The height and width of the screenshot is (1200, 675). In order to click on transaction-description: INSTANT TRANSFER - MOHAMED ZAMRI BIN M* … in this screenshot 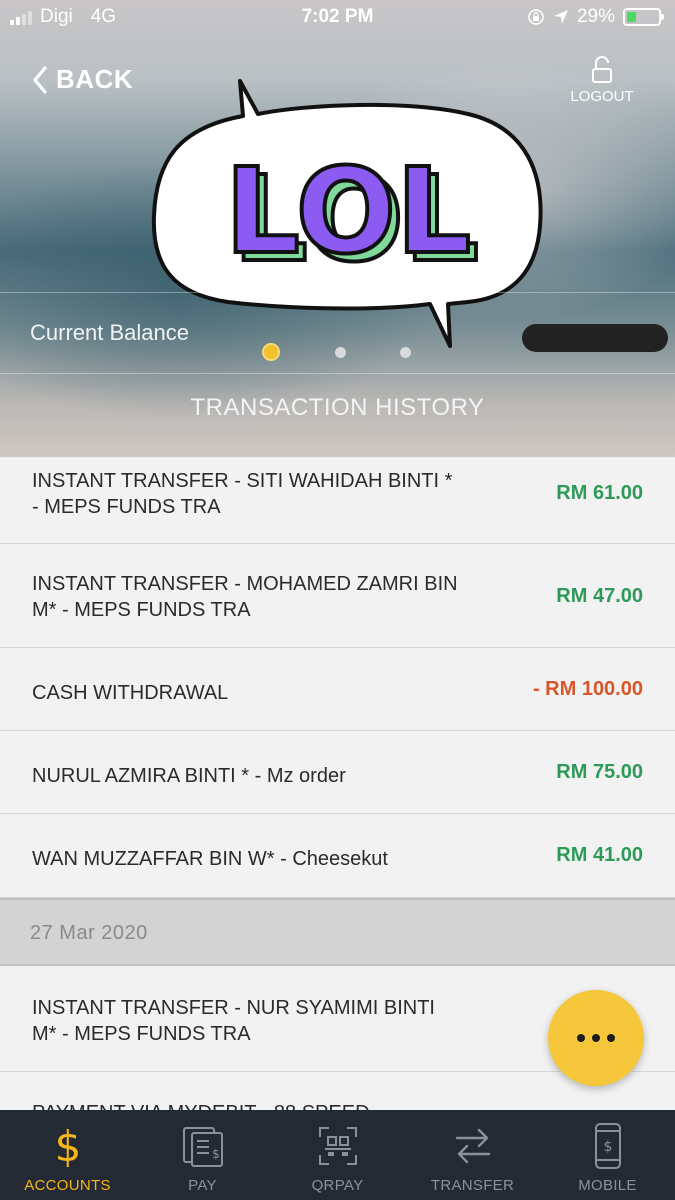, I will do `click(245, 597)`.